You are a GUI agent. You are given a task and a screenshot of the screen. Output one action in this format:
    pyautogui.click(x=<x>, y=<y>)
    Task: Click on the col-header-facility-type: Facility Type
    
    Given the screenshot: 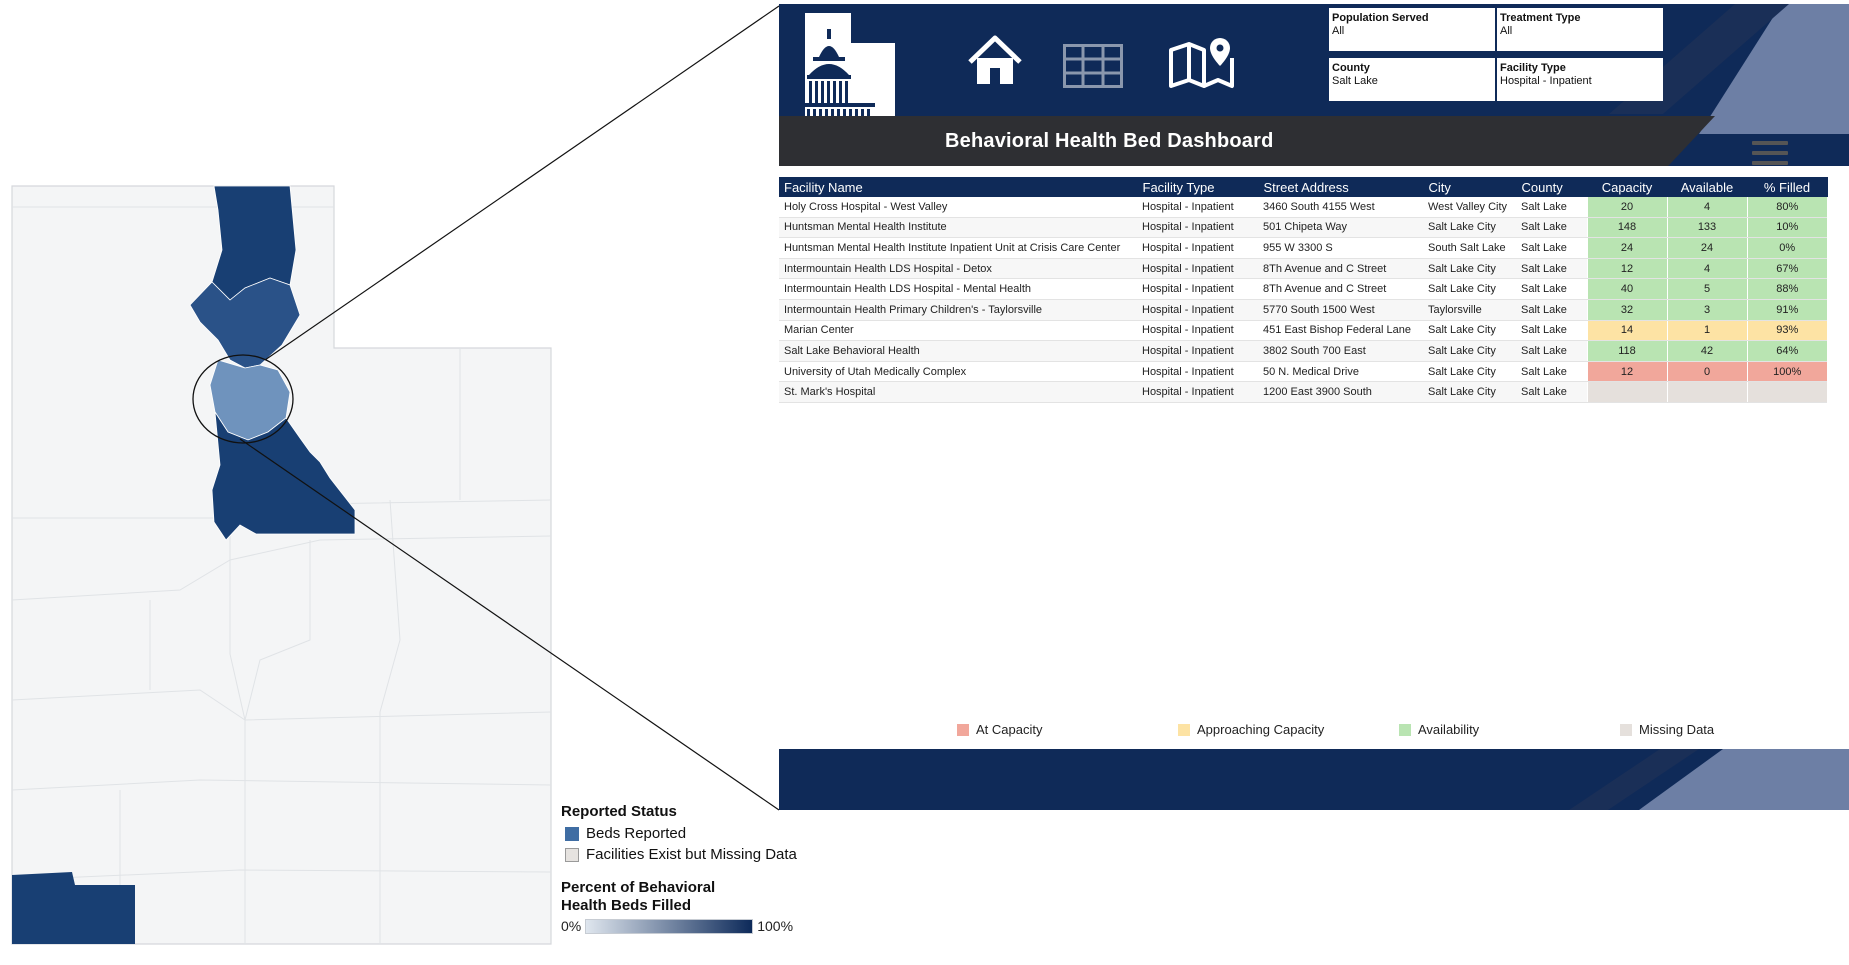 What is the action you would take?
    pyautogui.click(x=1198, y=187)
    